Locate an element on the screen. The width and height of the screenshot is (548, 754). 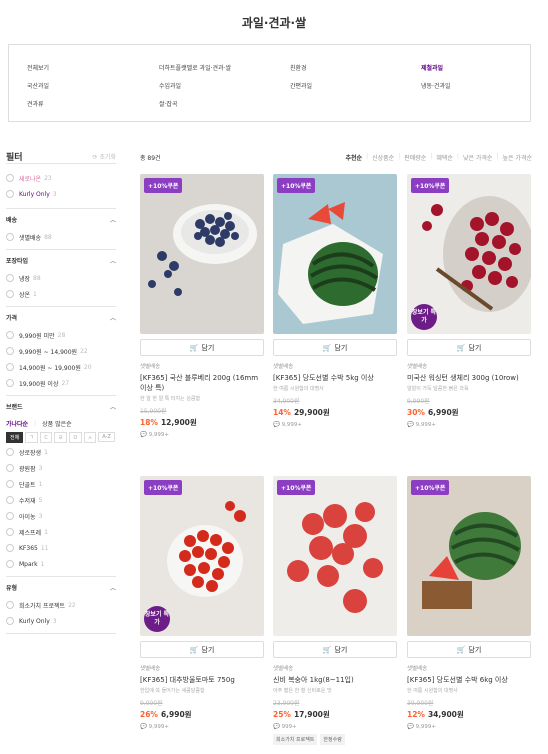
sort-high-price: 높은 가격순 is located at coordinates (517, 157).